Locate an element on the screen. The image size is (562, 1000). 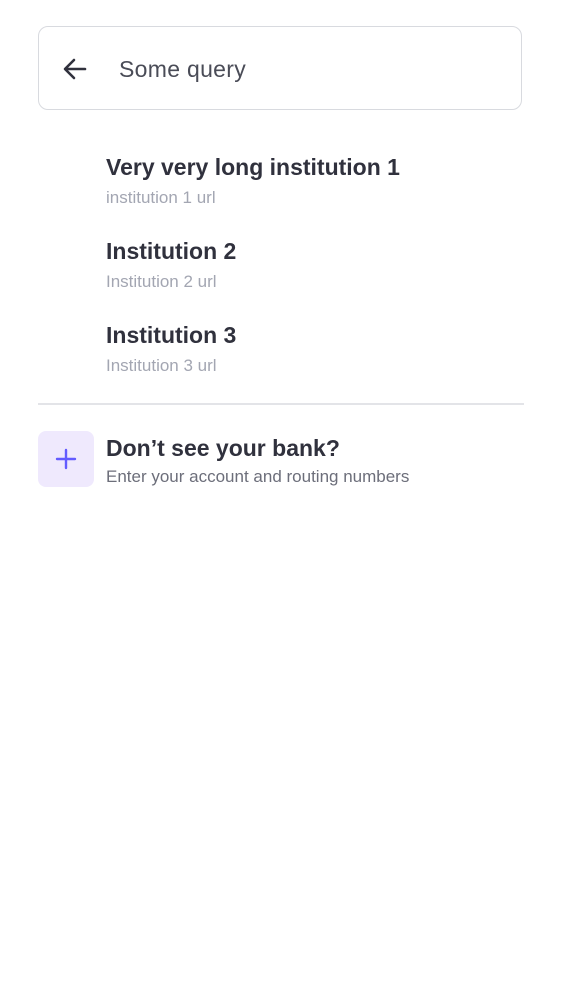
divider is located at coordinates (281, 404).